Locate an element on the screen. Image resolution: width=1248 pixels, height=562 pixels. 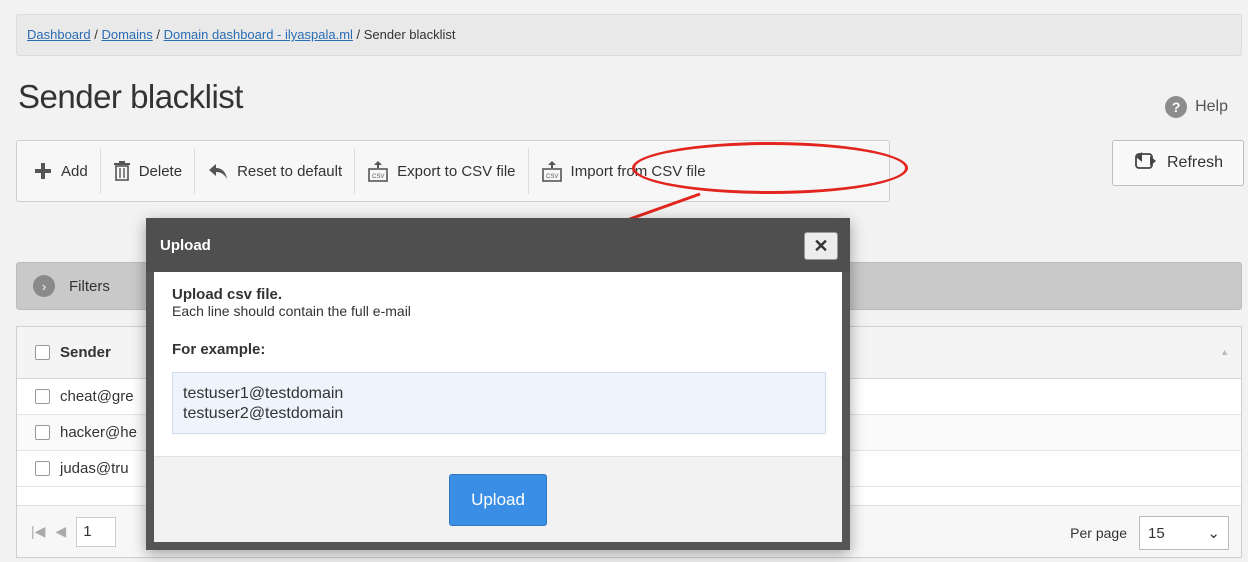
refresh-button: Refresh is located at coordinates (1178, 163).